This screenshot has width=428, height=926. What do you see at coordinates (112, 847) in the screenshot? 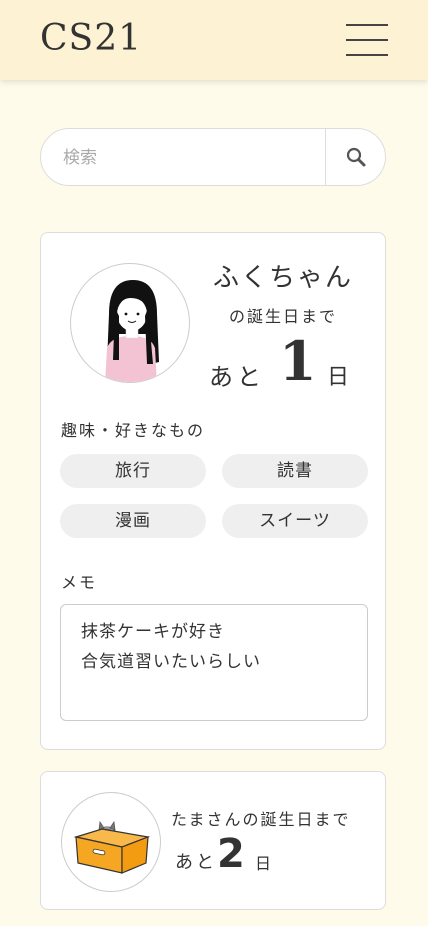
I see `cat-in-box-illustration` at bounding box center [112, 847].